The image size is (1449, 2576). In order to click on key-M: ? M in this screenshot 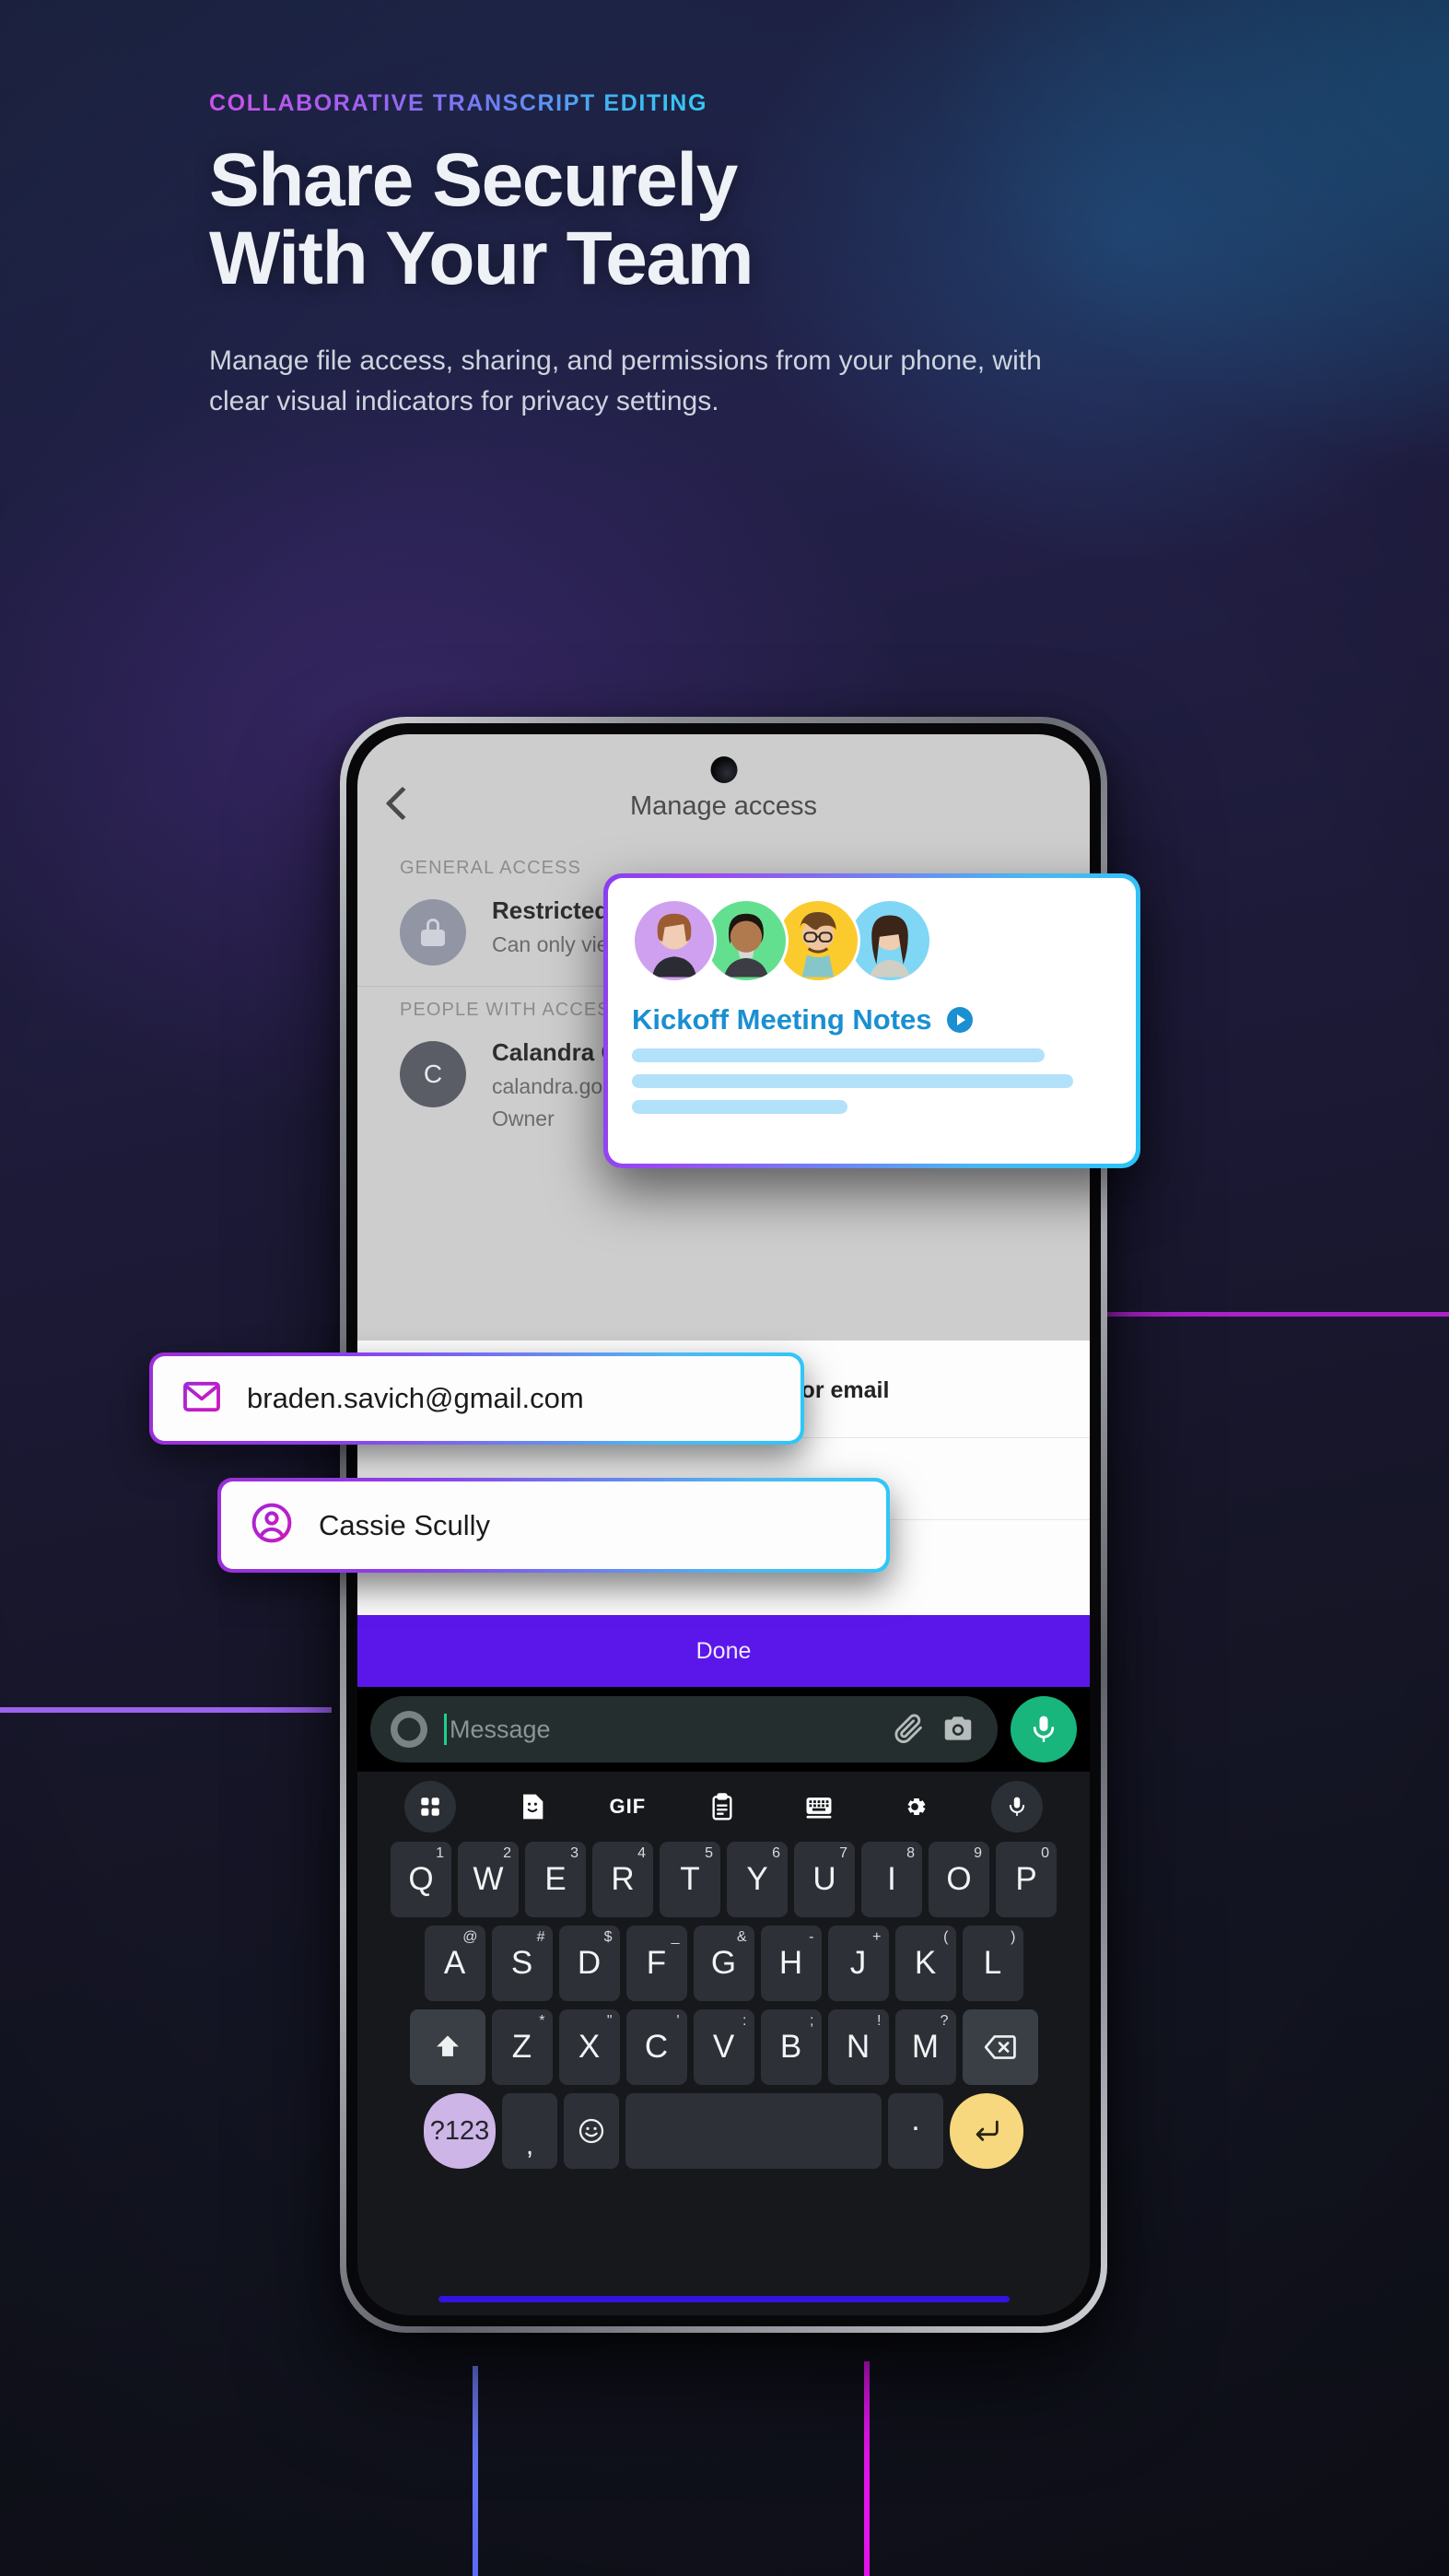, I will do `click(925, 2047)`.